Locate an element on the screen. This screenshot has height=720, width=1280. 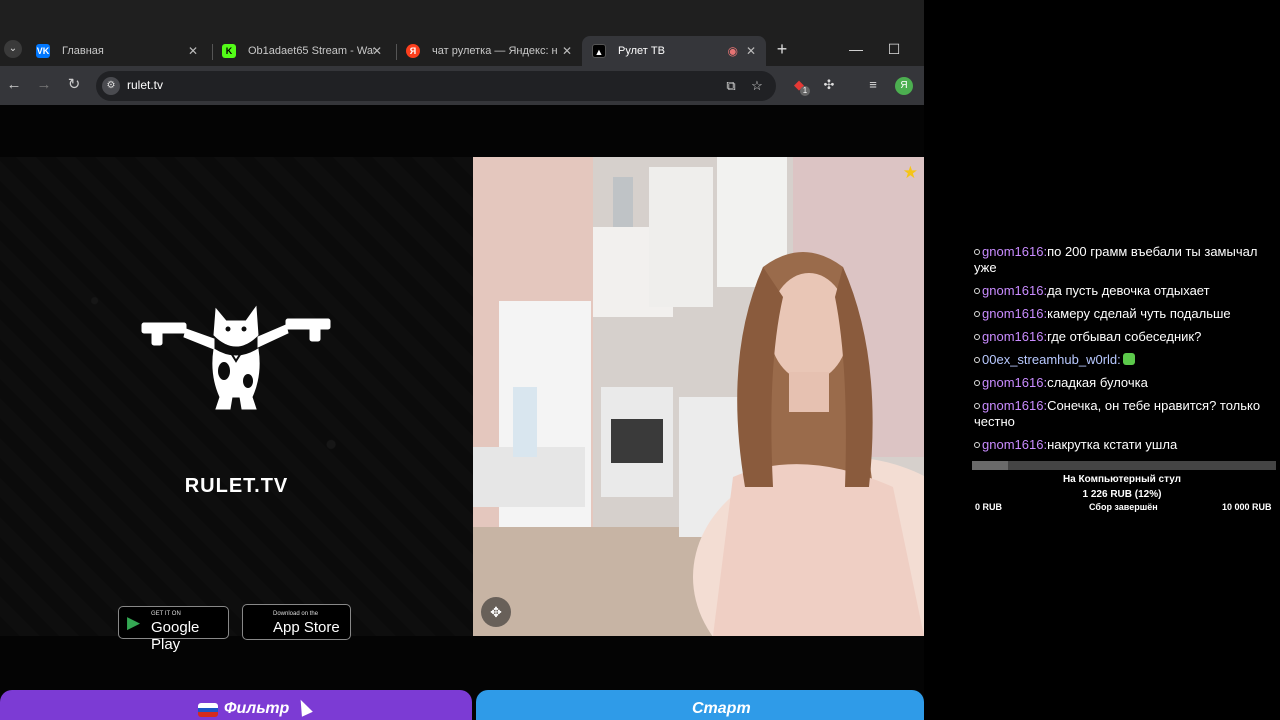
chat-message: gnom1616:накрутка кстати ушла is located at coordinates (1124, 445).